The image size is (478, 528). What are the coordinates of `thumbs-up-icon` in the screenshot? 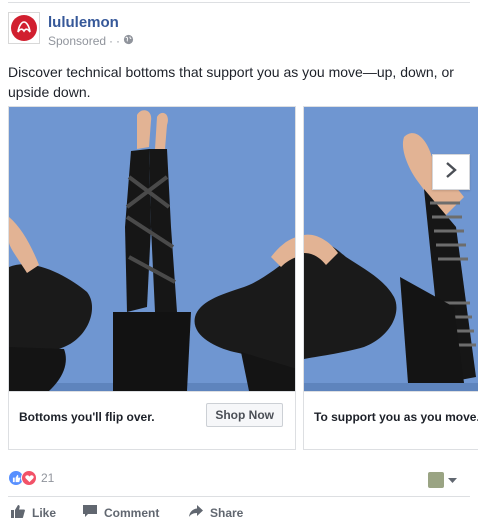 It's located at (18, 512).